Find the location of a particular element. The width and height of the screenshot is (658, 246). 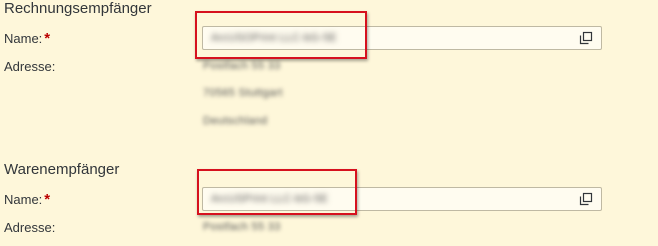

shipping-name-input: ArcUSPrint LLC-bG-5E is located at coordinates (402, 199).